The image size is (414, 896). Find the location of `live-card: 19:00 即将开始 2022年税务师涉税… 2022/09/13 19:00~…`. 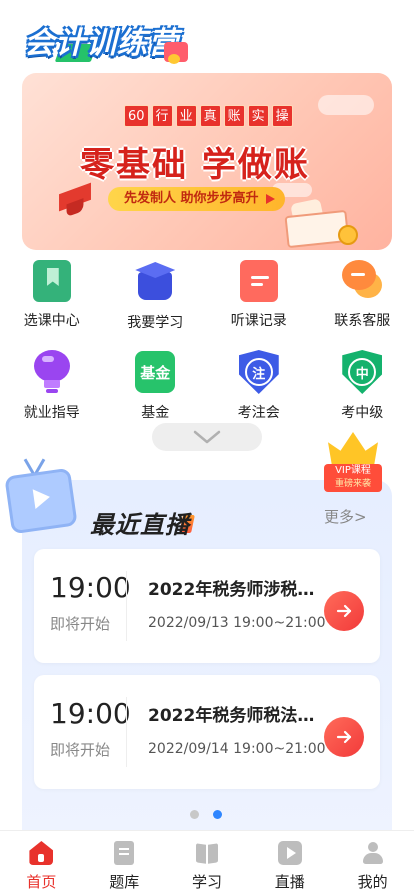

live-card: 19:00 即将开始 2022年税务师涉税… 2022/09/13 19:00~… is located at coordinates (207, 606).